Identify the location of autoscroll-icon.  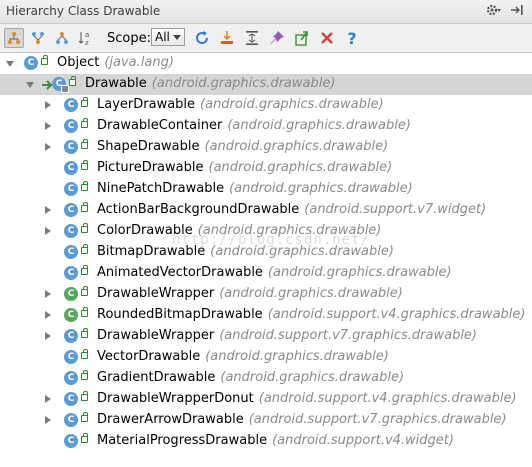
(227, 37).